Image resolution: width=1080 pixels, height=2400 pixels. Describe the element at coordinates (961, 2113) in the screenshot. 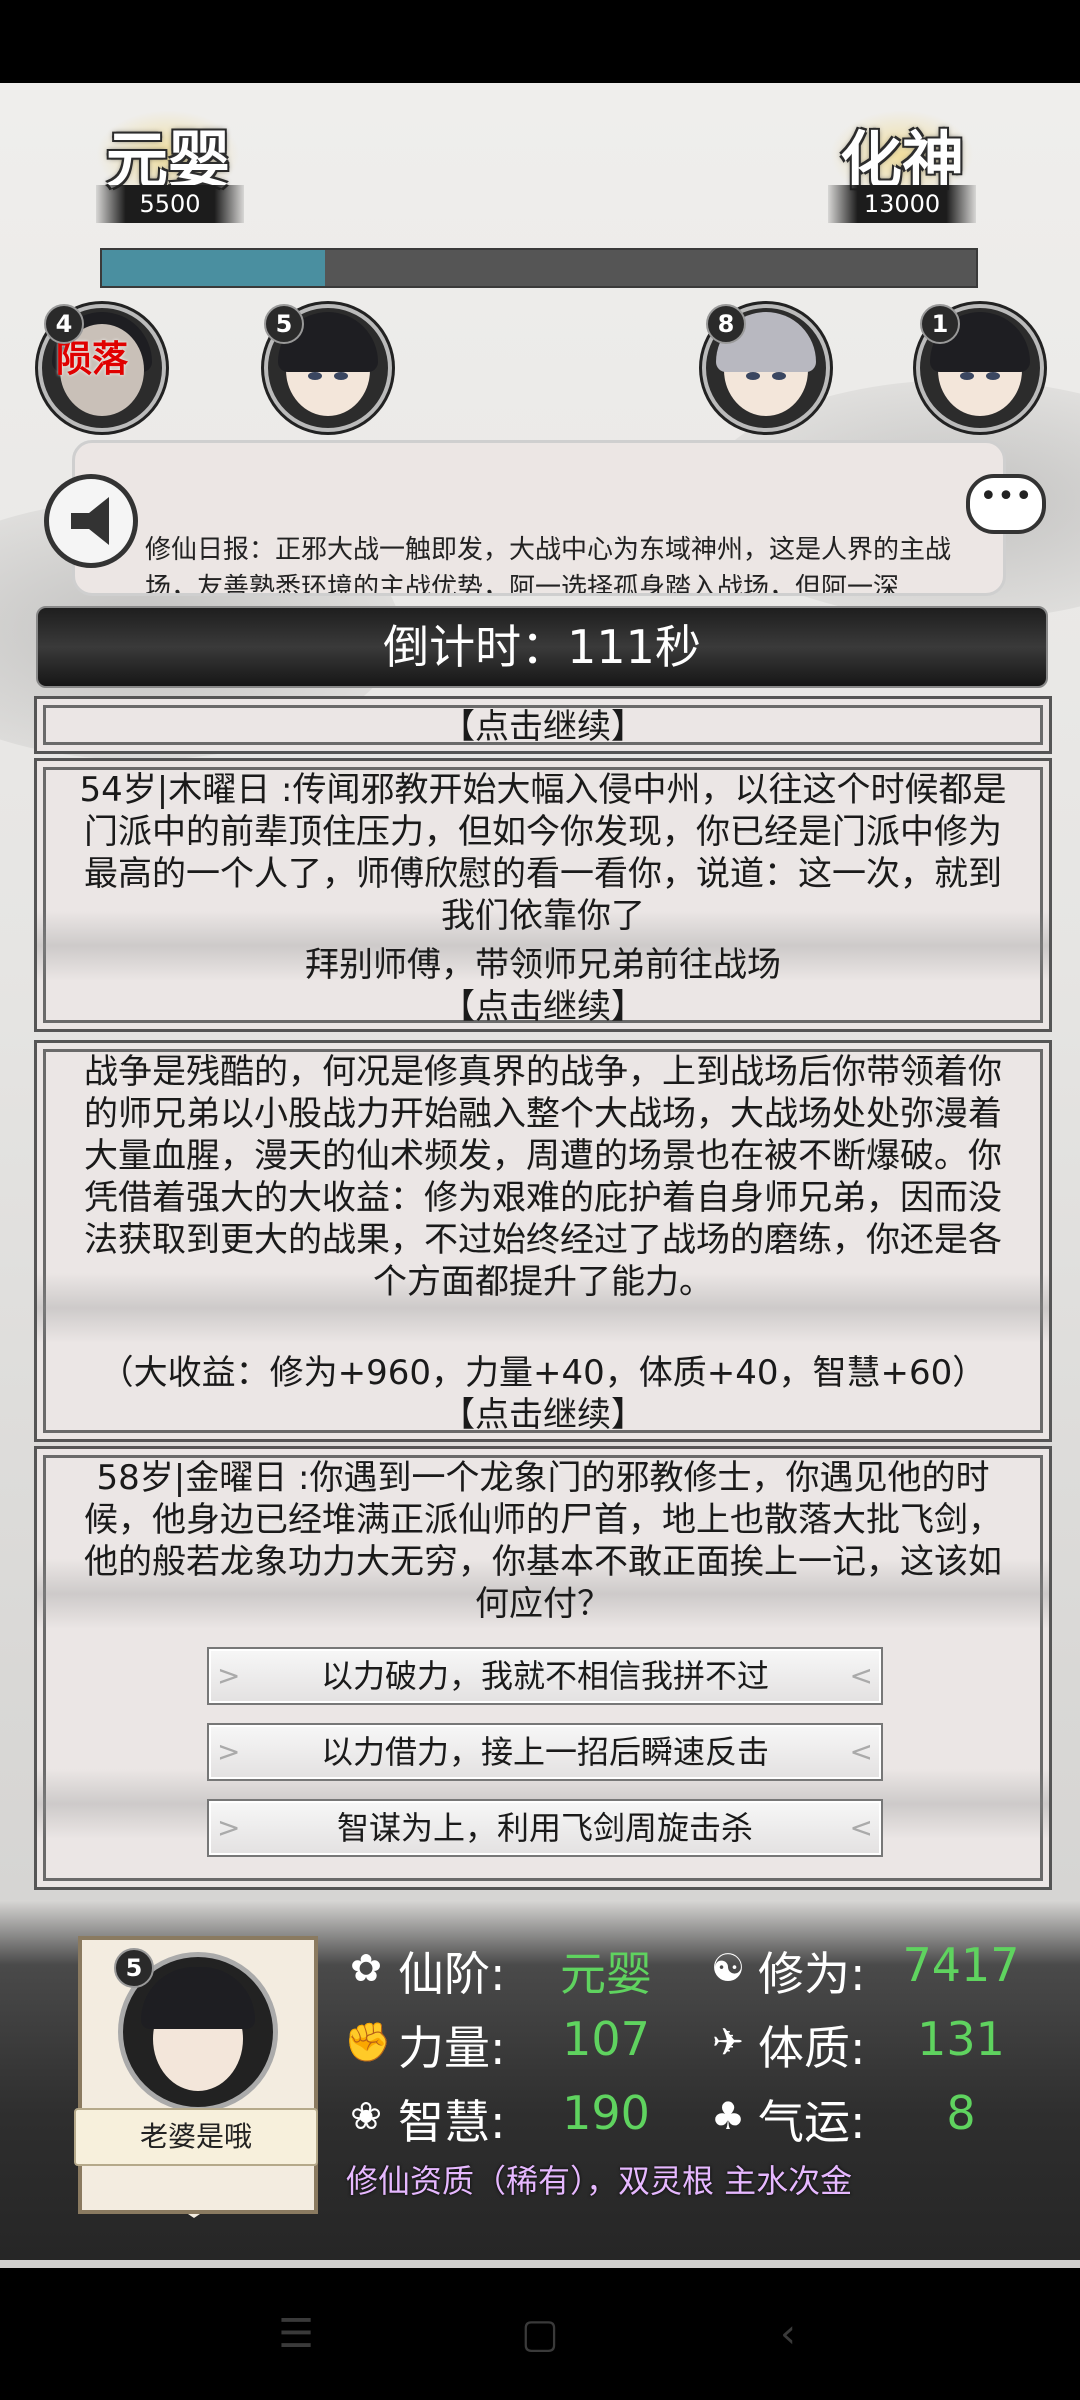

I see `stat-value-luck: 8` at that location.